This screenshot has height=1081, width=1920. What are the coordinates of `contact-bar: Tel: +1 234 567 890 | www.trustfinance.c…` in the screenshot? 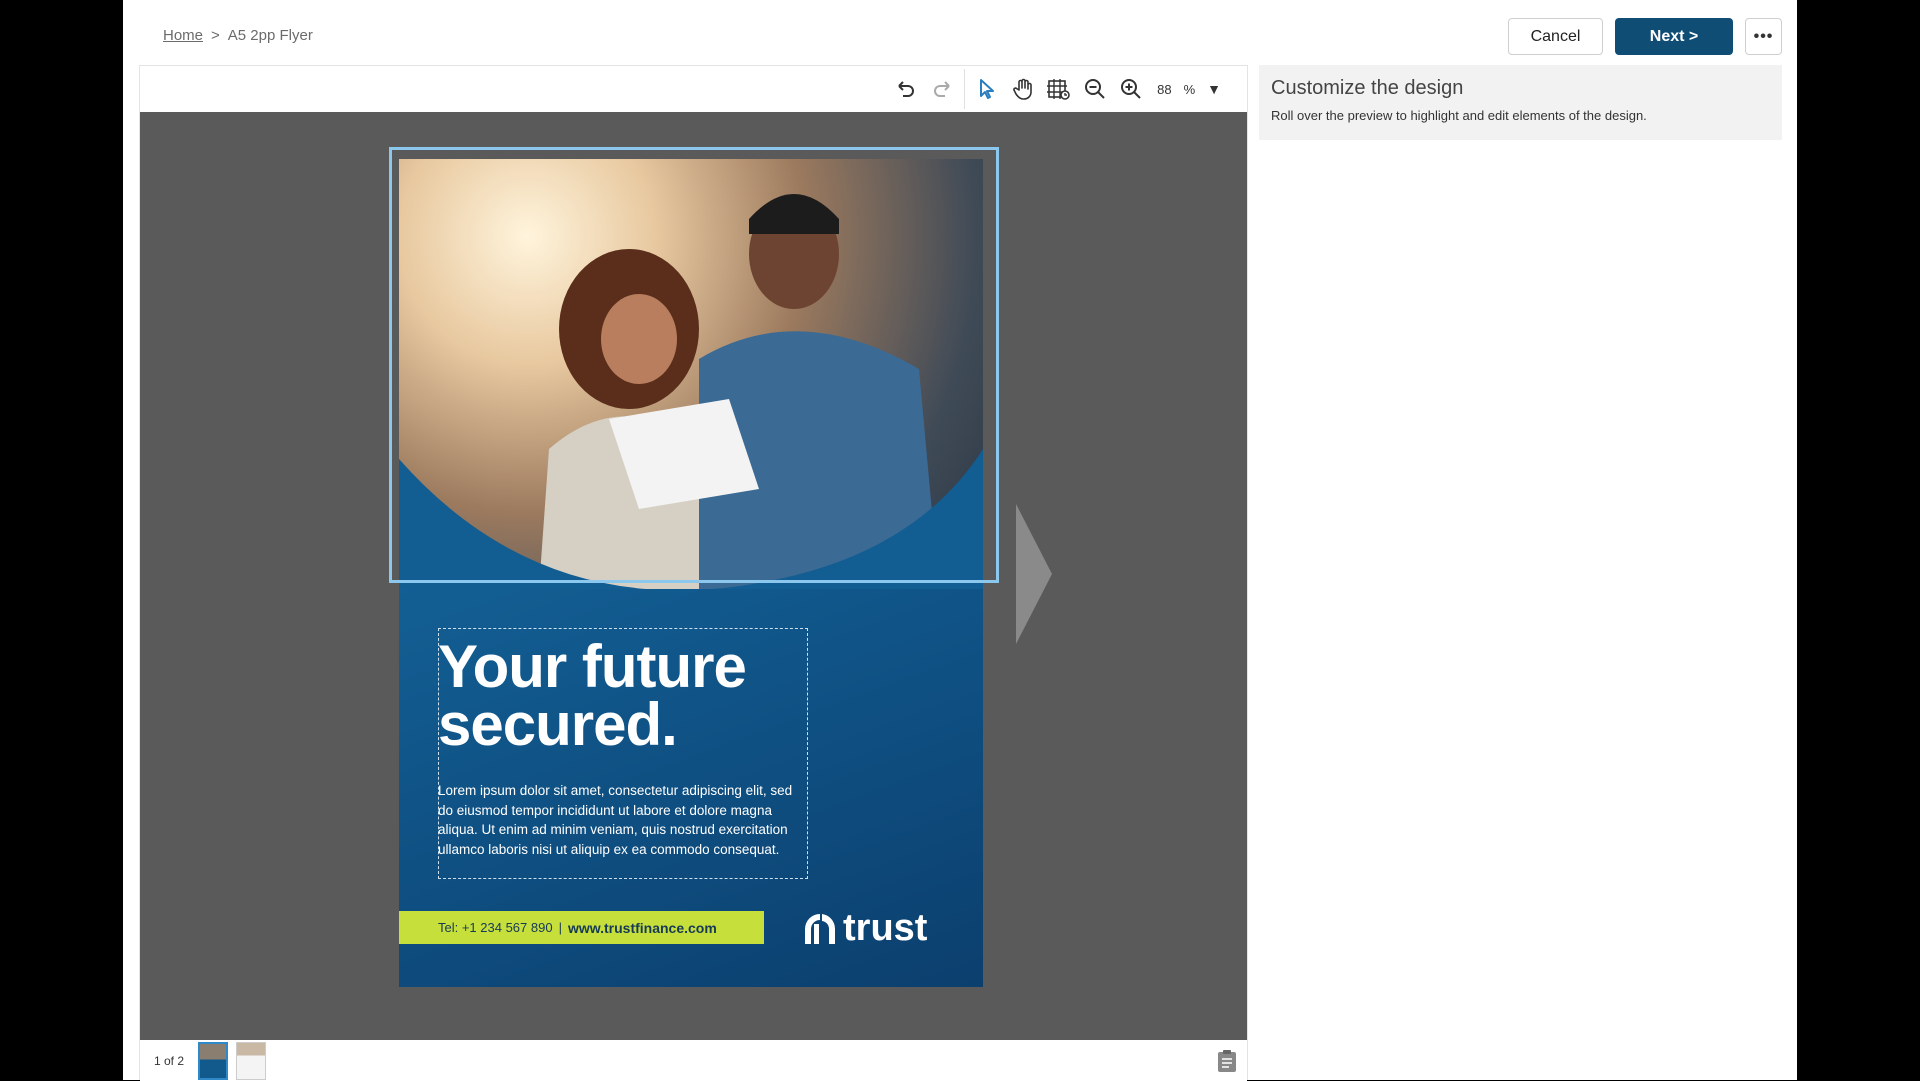 It's located at (581, 927).